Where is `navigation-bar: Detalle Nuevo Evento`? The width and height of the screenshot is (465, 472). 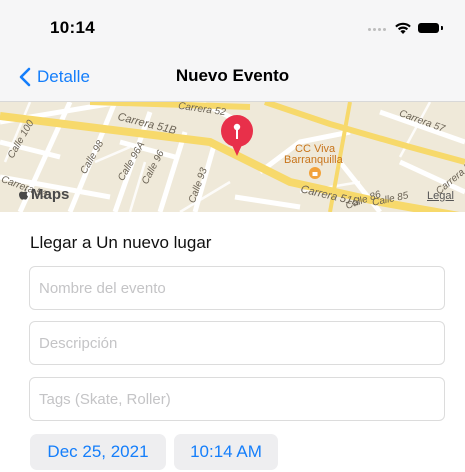 navigation-bar: Detalle Nuevo Evento is located at coordinates (232, 78).